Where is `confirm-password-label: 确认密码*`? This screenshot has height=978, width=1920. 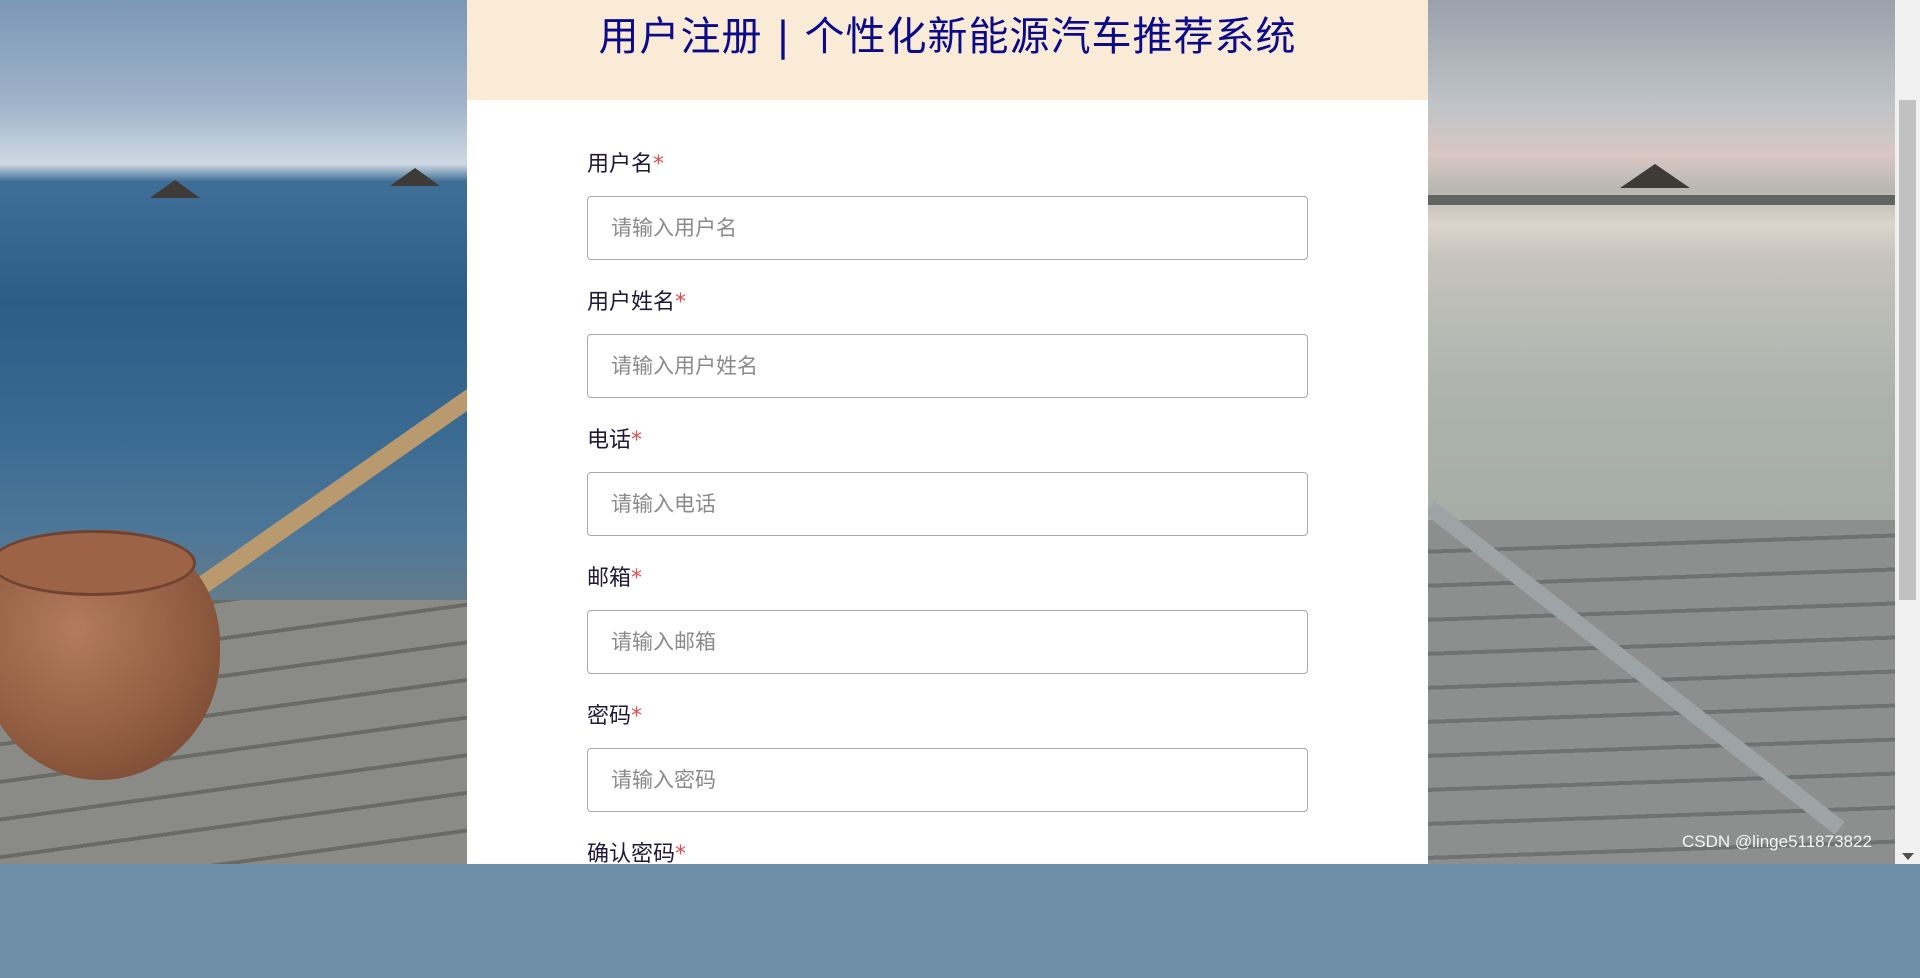
confirm-password-label: 确认密码* is located at coordinates (637, 854).